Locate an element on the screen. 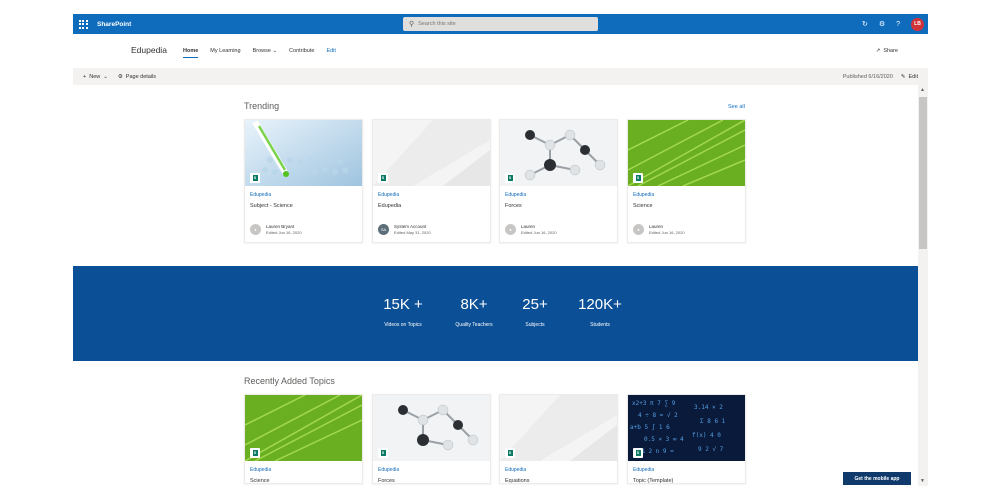 The image size is (1000, 500). new-label: New is located at coordinates (95, 76).